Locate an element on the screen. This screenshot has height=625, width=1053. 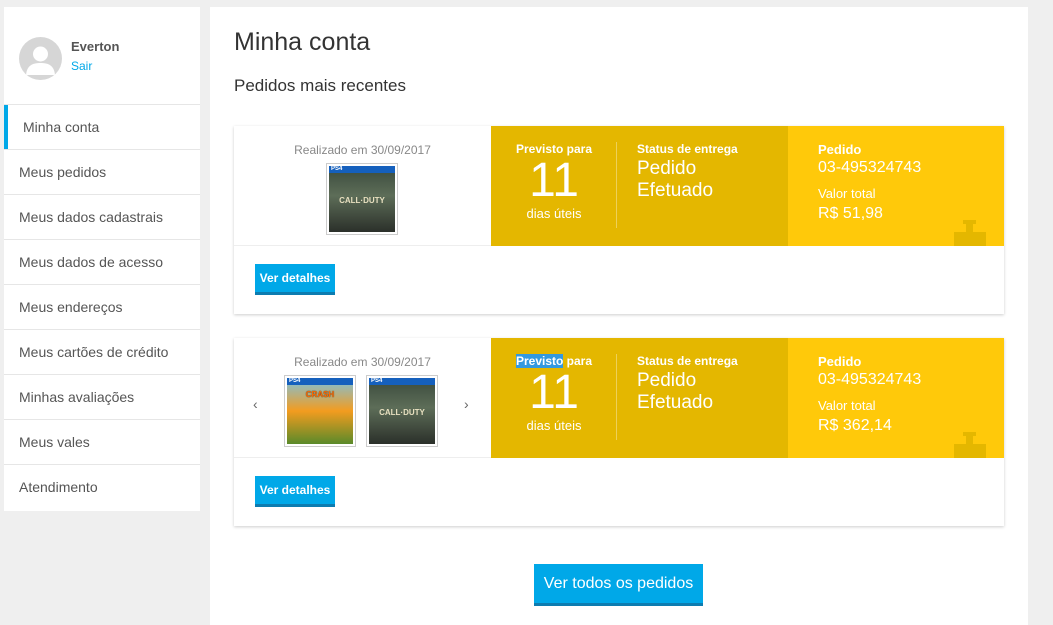
chevron-left-icon: ‹ is located at coordinates (255, 404).